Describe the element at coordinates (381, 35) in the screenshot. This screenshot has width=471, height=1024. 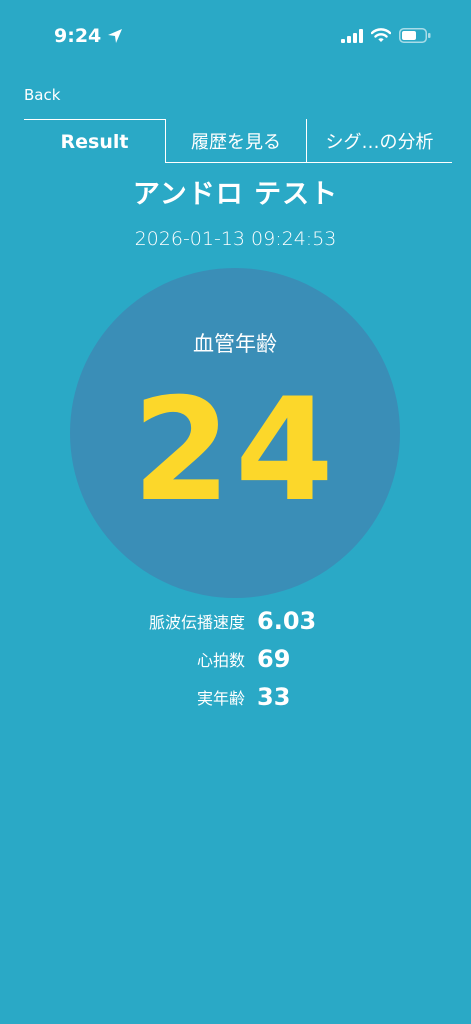
I see `wifi-icon` at that location.